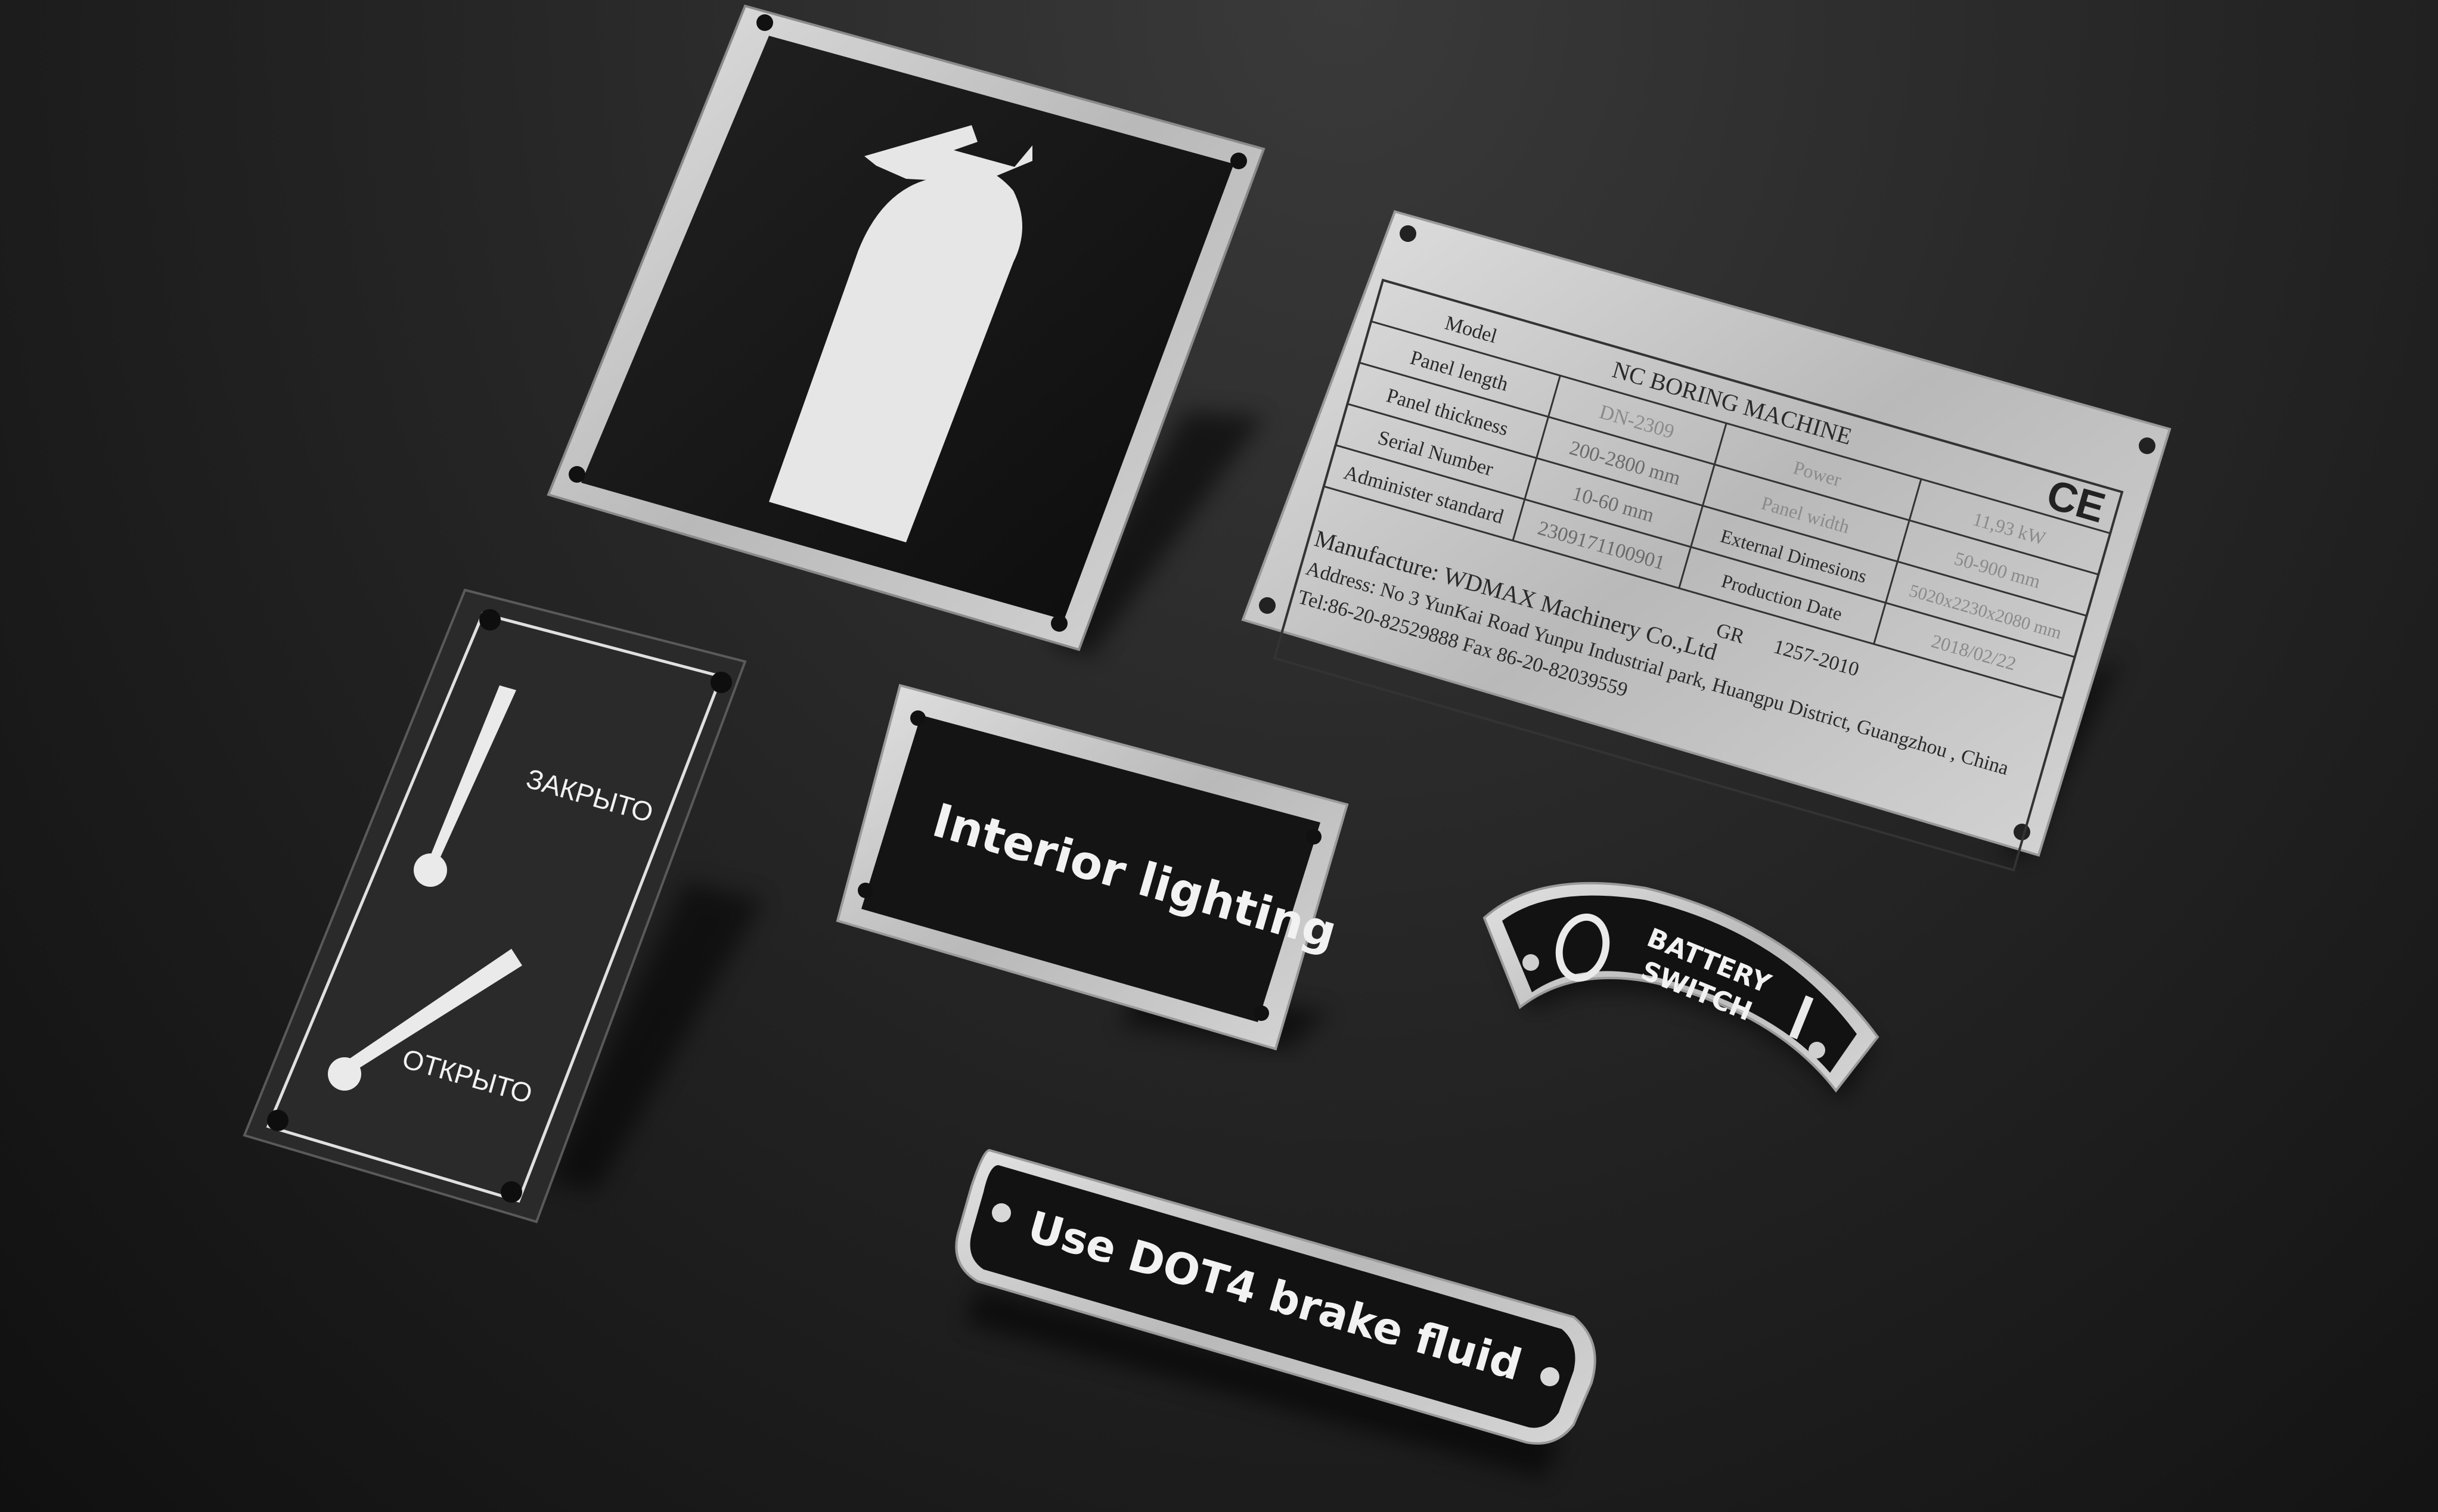 Image resolution: width=2438 pixels, height=1512 pixels. I want to click on battery-switch-plate: BATTERY SWITCH, so click(1680, 992).